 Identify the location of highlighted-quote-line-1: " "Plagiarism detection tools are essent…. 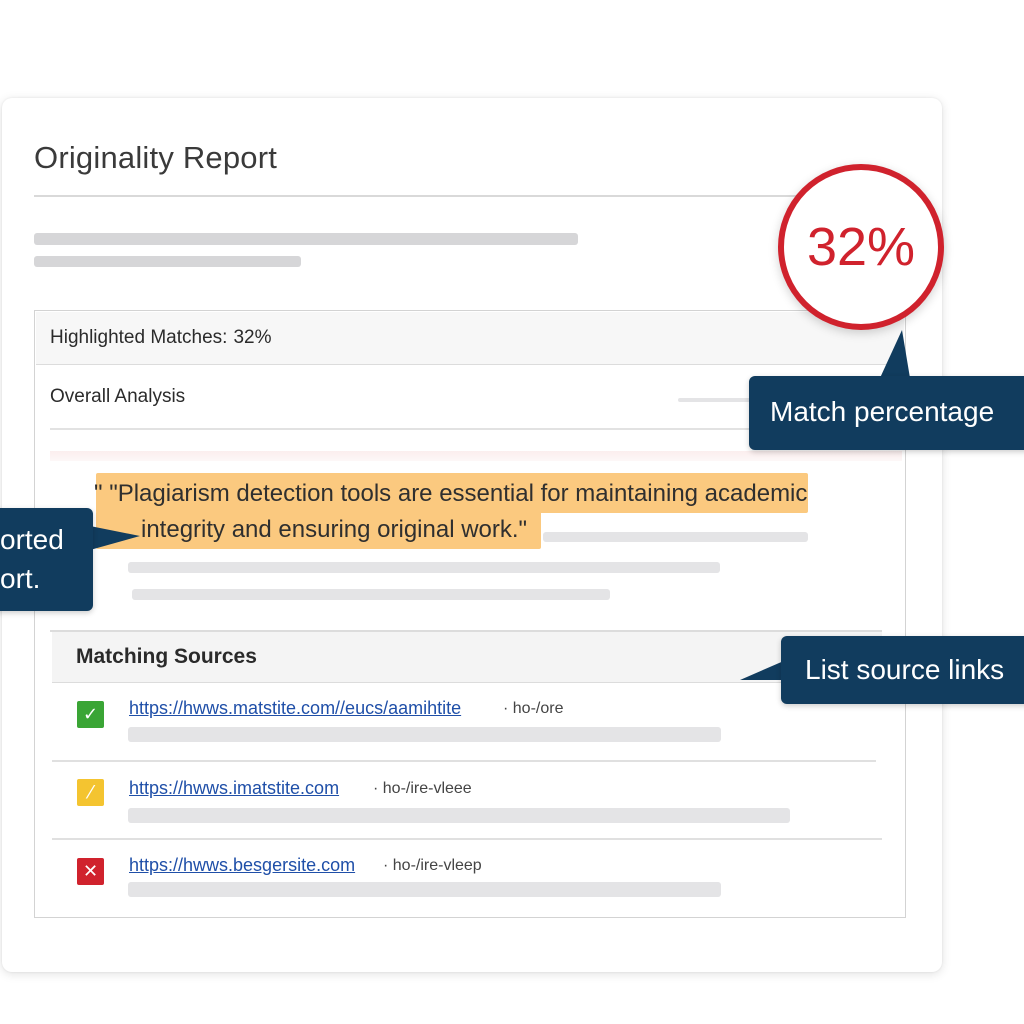
(450, 494).